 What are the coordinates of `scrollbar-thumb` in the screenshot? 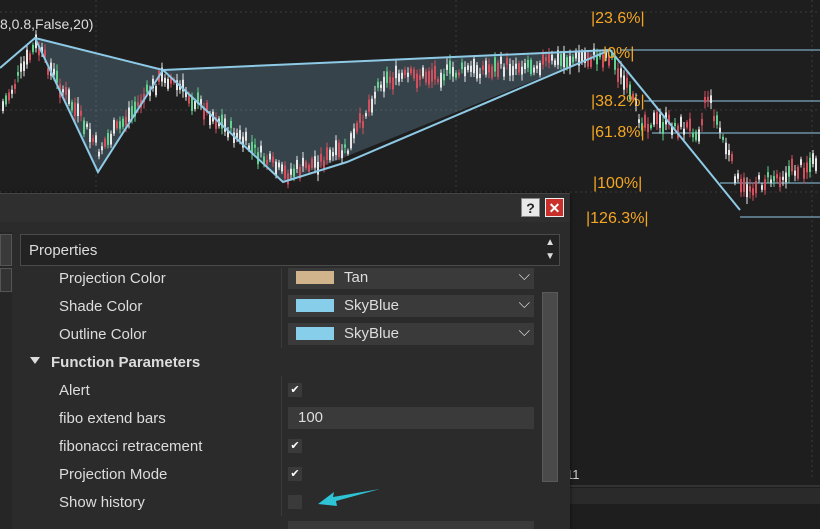 It's located at (550, 387).